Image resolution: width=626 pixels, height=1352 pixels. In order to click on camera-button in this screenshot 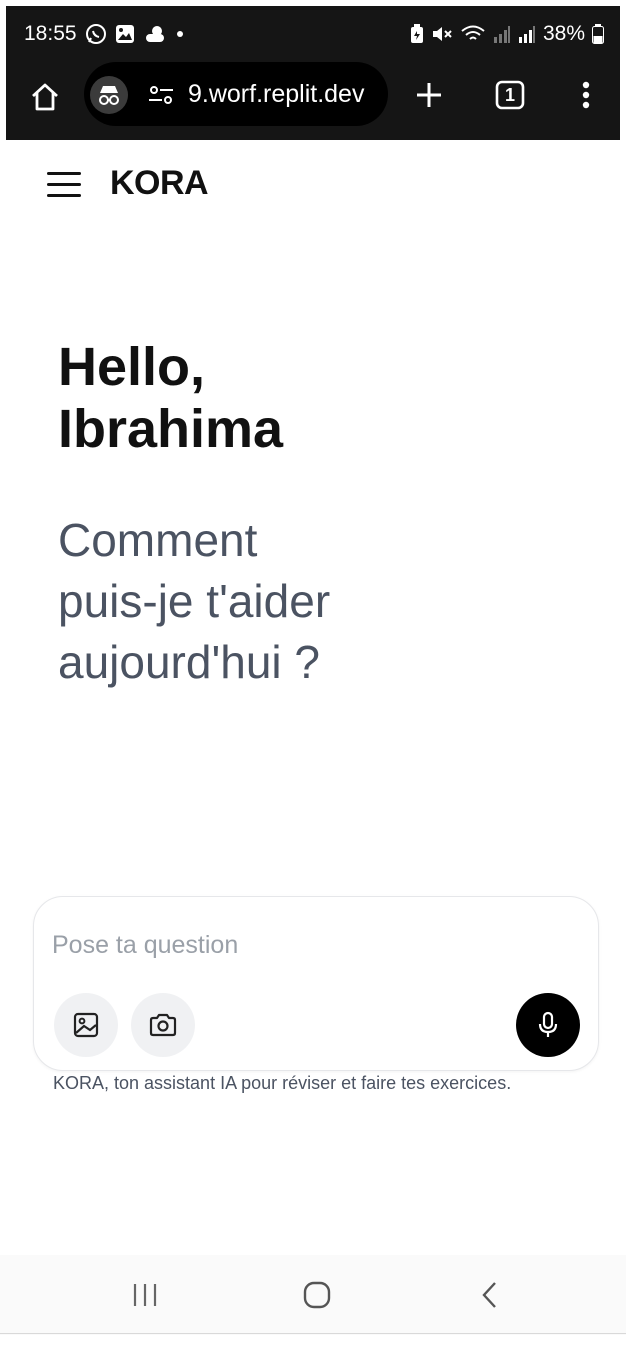, I will do `click(163, 1025)`.